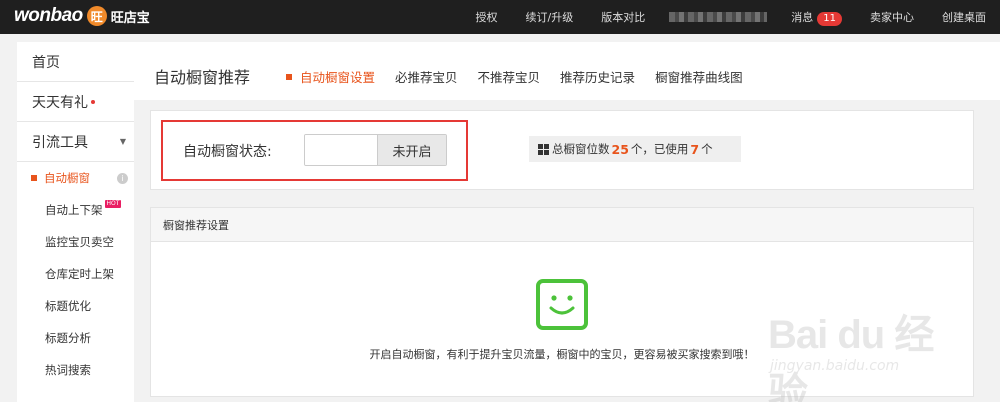  What do you see at coordinates (802, 17) in the screenshot?
I see `messages-label: 消息` at bounding box center [802, 17].